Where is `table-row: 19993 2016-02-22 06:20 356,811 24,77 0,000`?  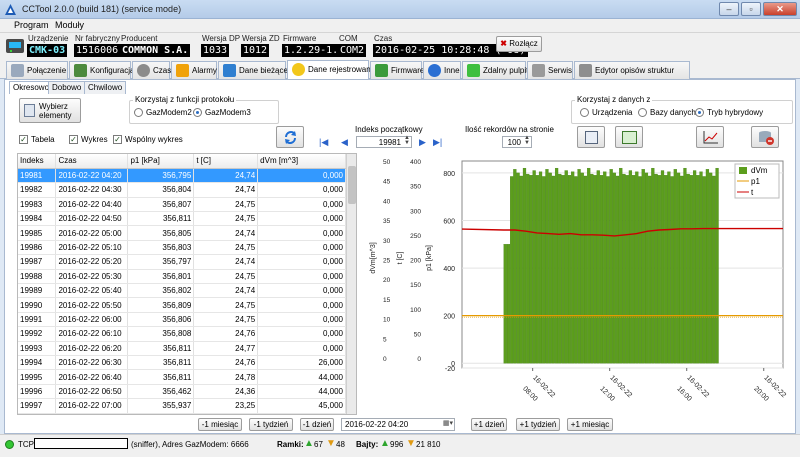 table-row: 19993 2016-02-22 06:20 356,811 24,77 0,000 is located at coordinates (182, 348).